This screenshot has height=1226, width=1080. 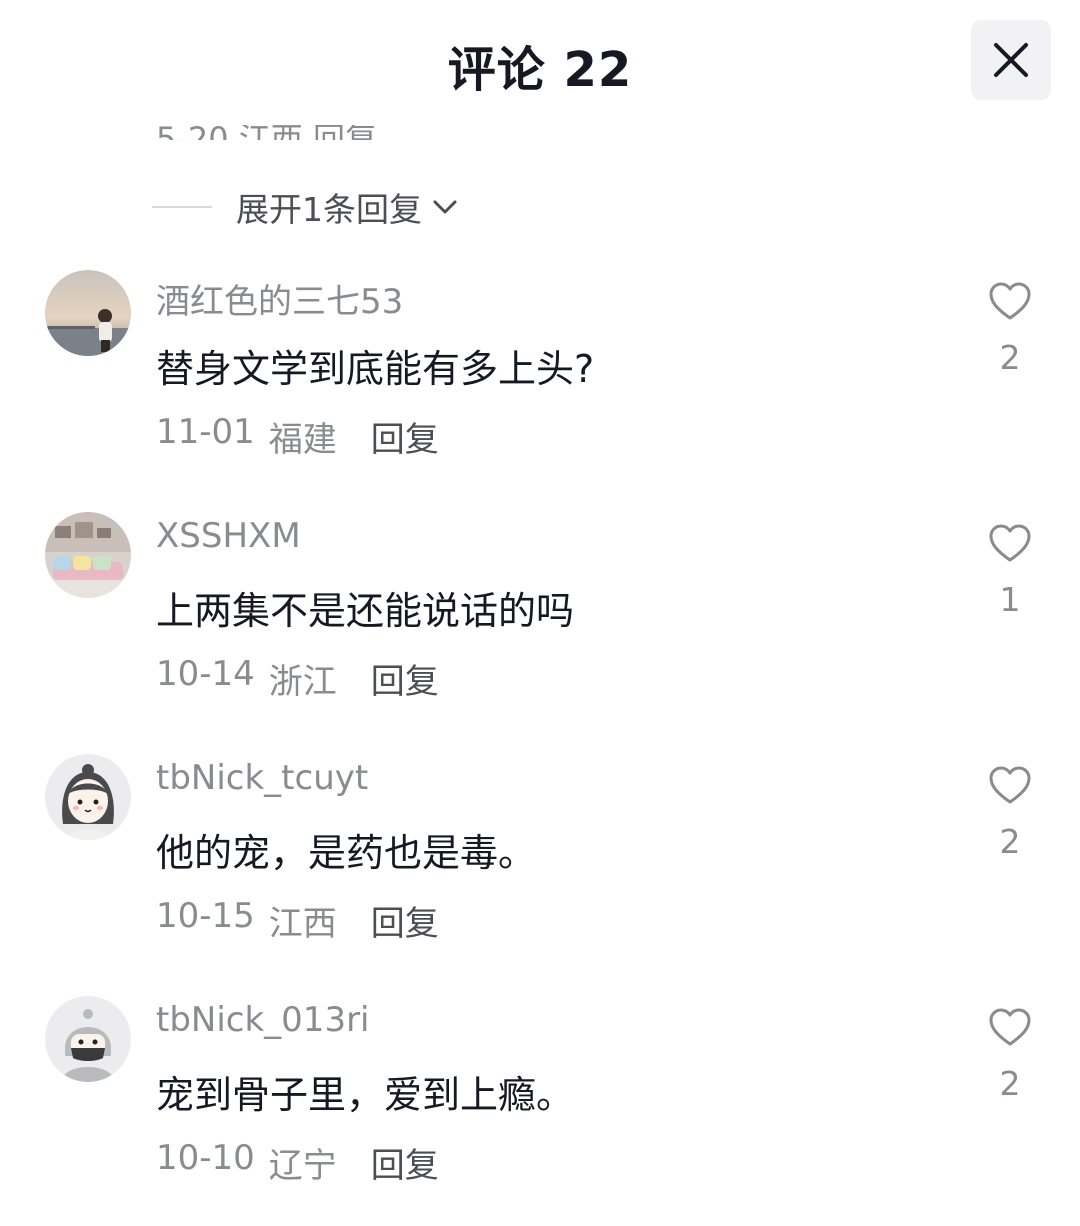 I want to click on comment-meta: 10-15 江西 回复, so click(x=297, y=920).